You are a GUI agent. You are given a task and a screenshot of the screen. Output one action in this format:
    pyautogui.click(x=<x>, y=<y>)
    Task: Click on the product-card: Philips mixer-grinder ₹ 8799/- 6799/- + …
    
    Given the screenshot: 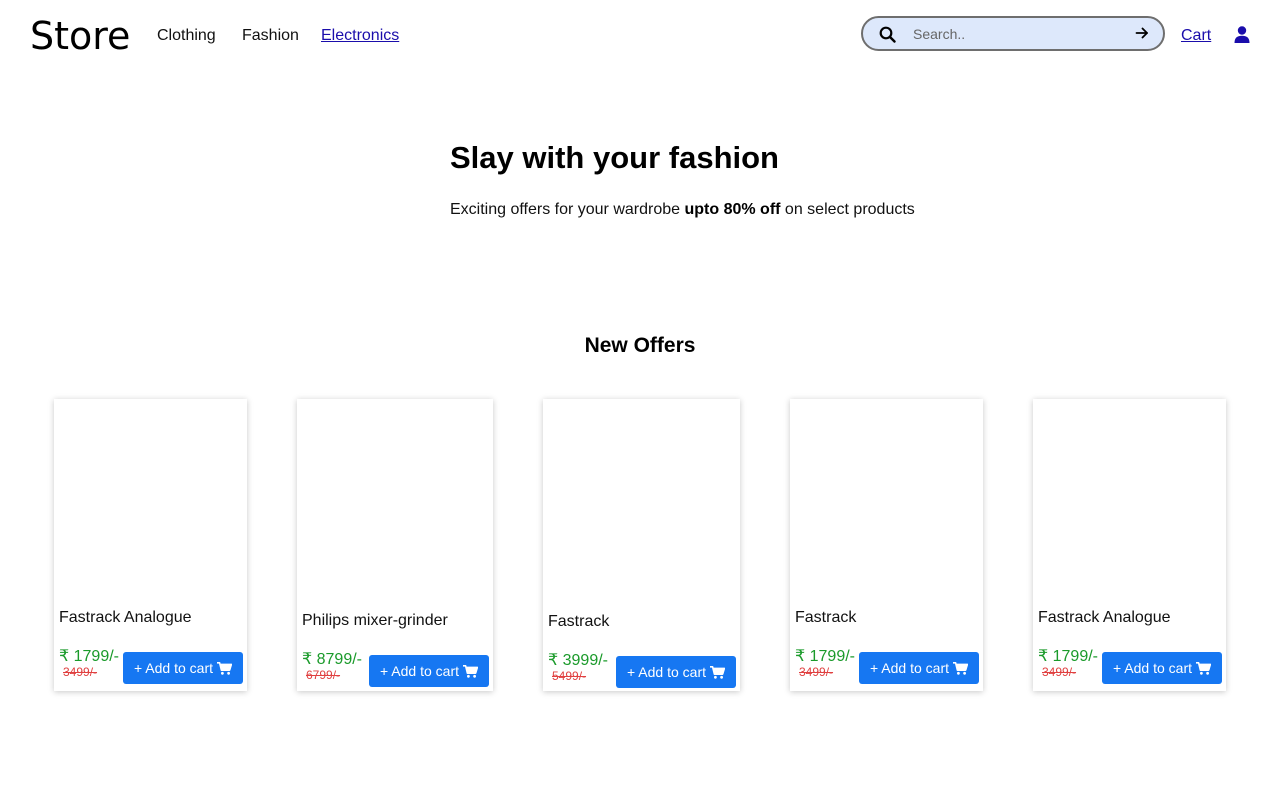 What is the action you would take?
    pyautogui.click(x=395, y=545)
    